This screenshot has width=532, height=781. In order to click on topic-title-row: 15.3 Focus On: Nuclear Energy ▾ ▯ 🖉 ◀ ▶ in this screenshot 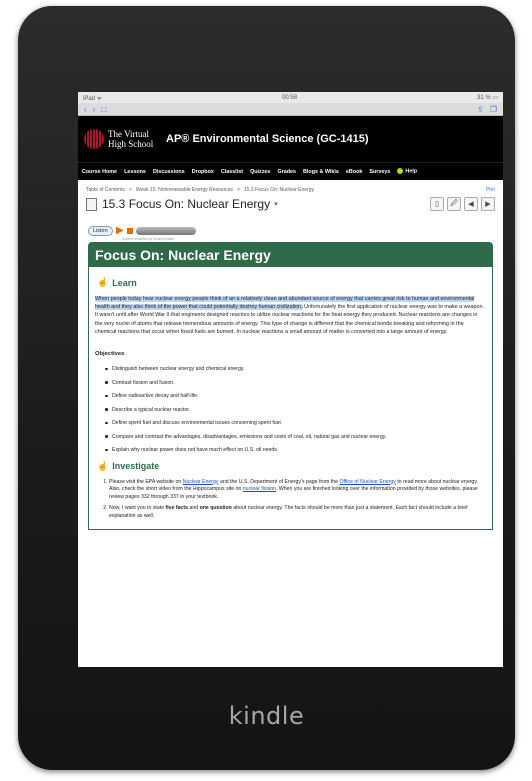, I will do `click(290, 204)`.